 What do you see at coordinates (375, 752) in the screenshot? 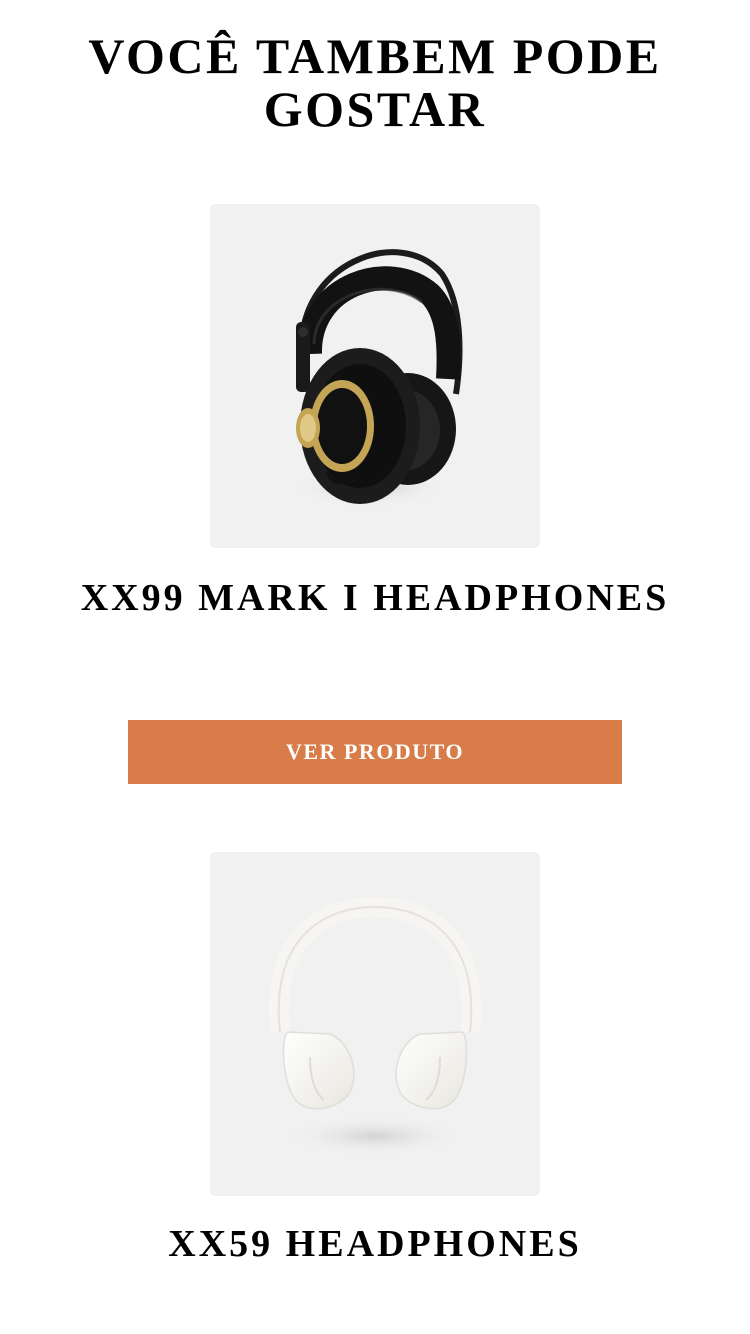
I see `view-product-button: VER PRODUTO` at bounding box center [375, 752].